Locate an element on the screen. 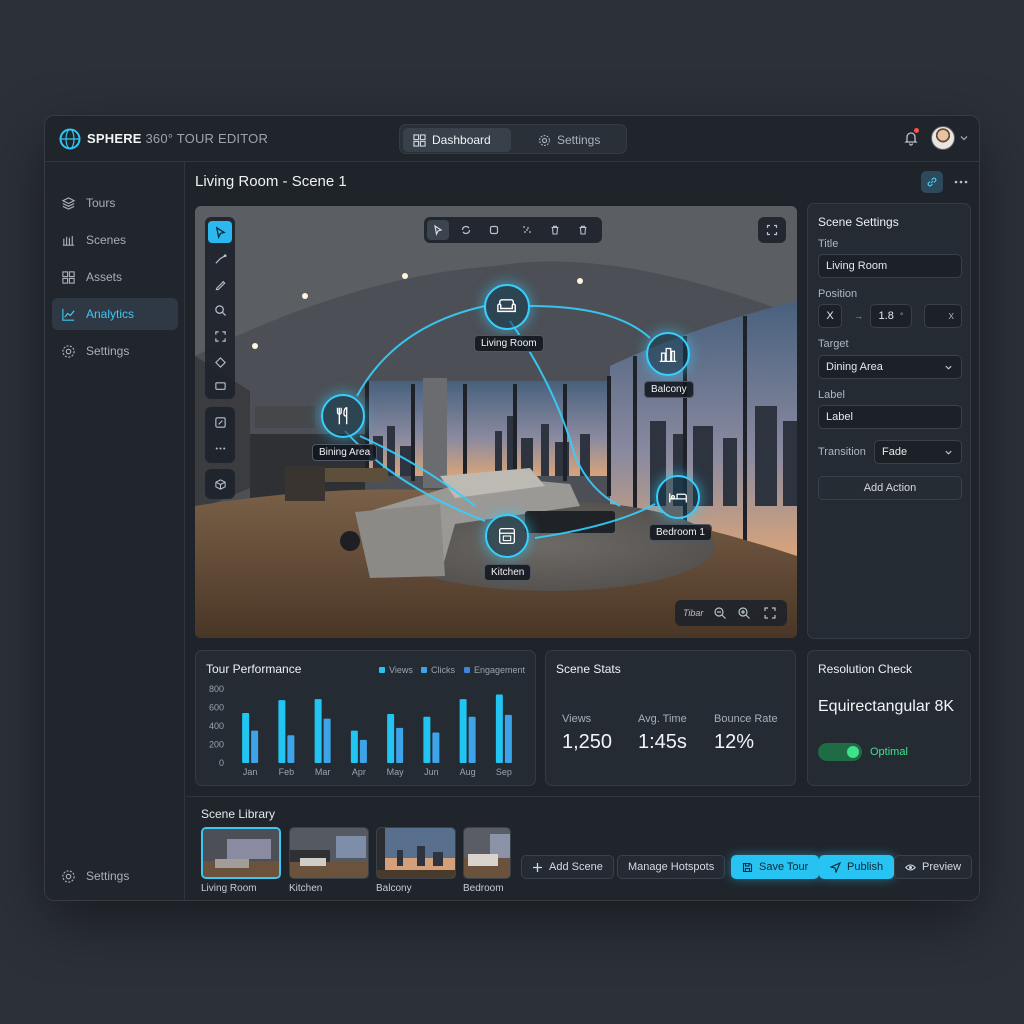  hotspot-balcony is located at coordinates (668, 354).